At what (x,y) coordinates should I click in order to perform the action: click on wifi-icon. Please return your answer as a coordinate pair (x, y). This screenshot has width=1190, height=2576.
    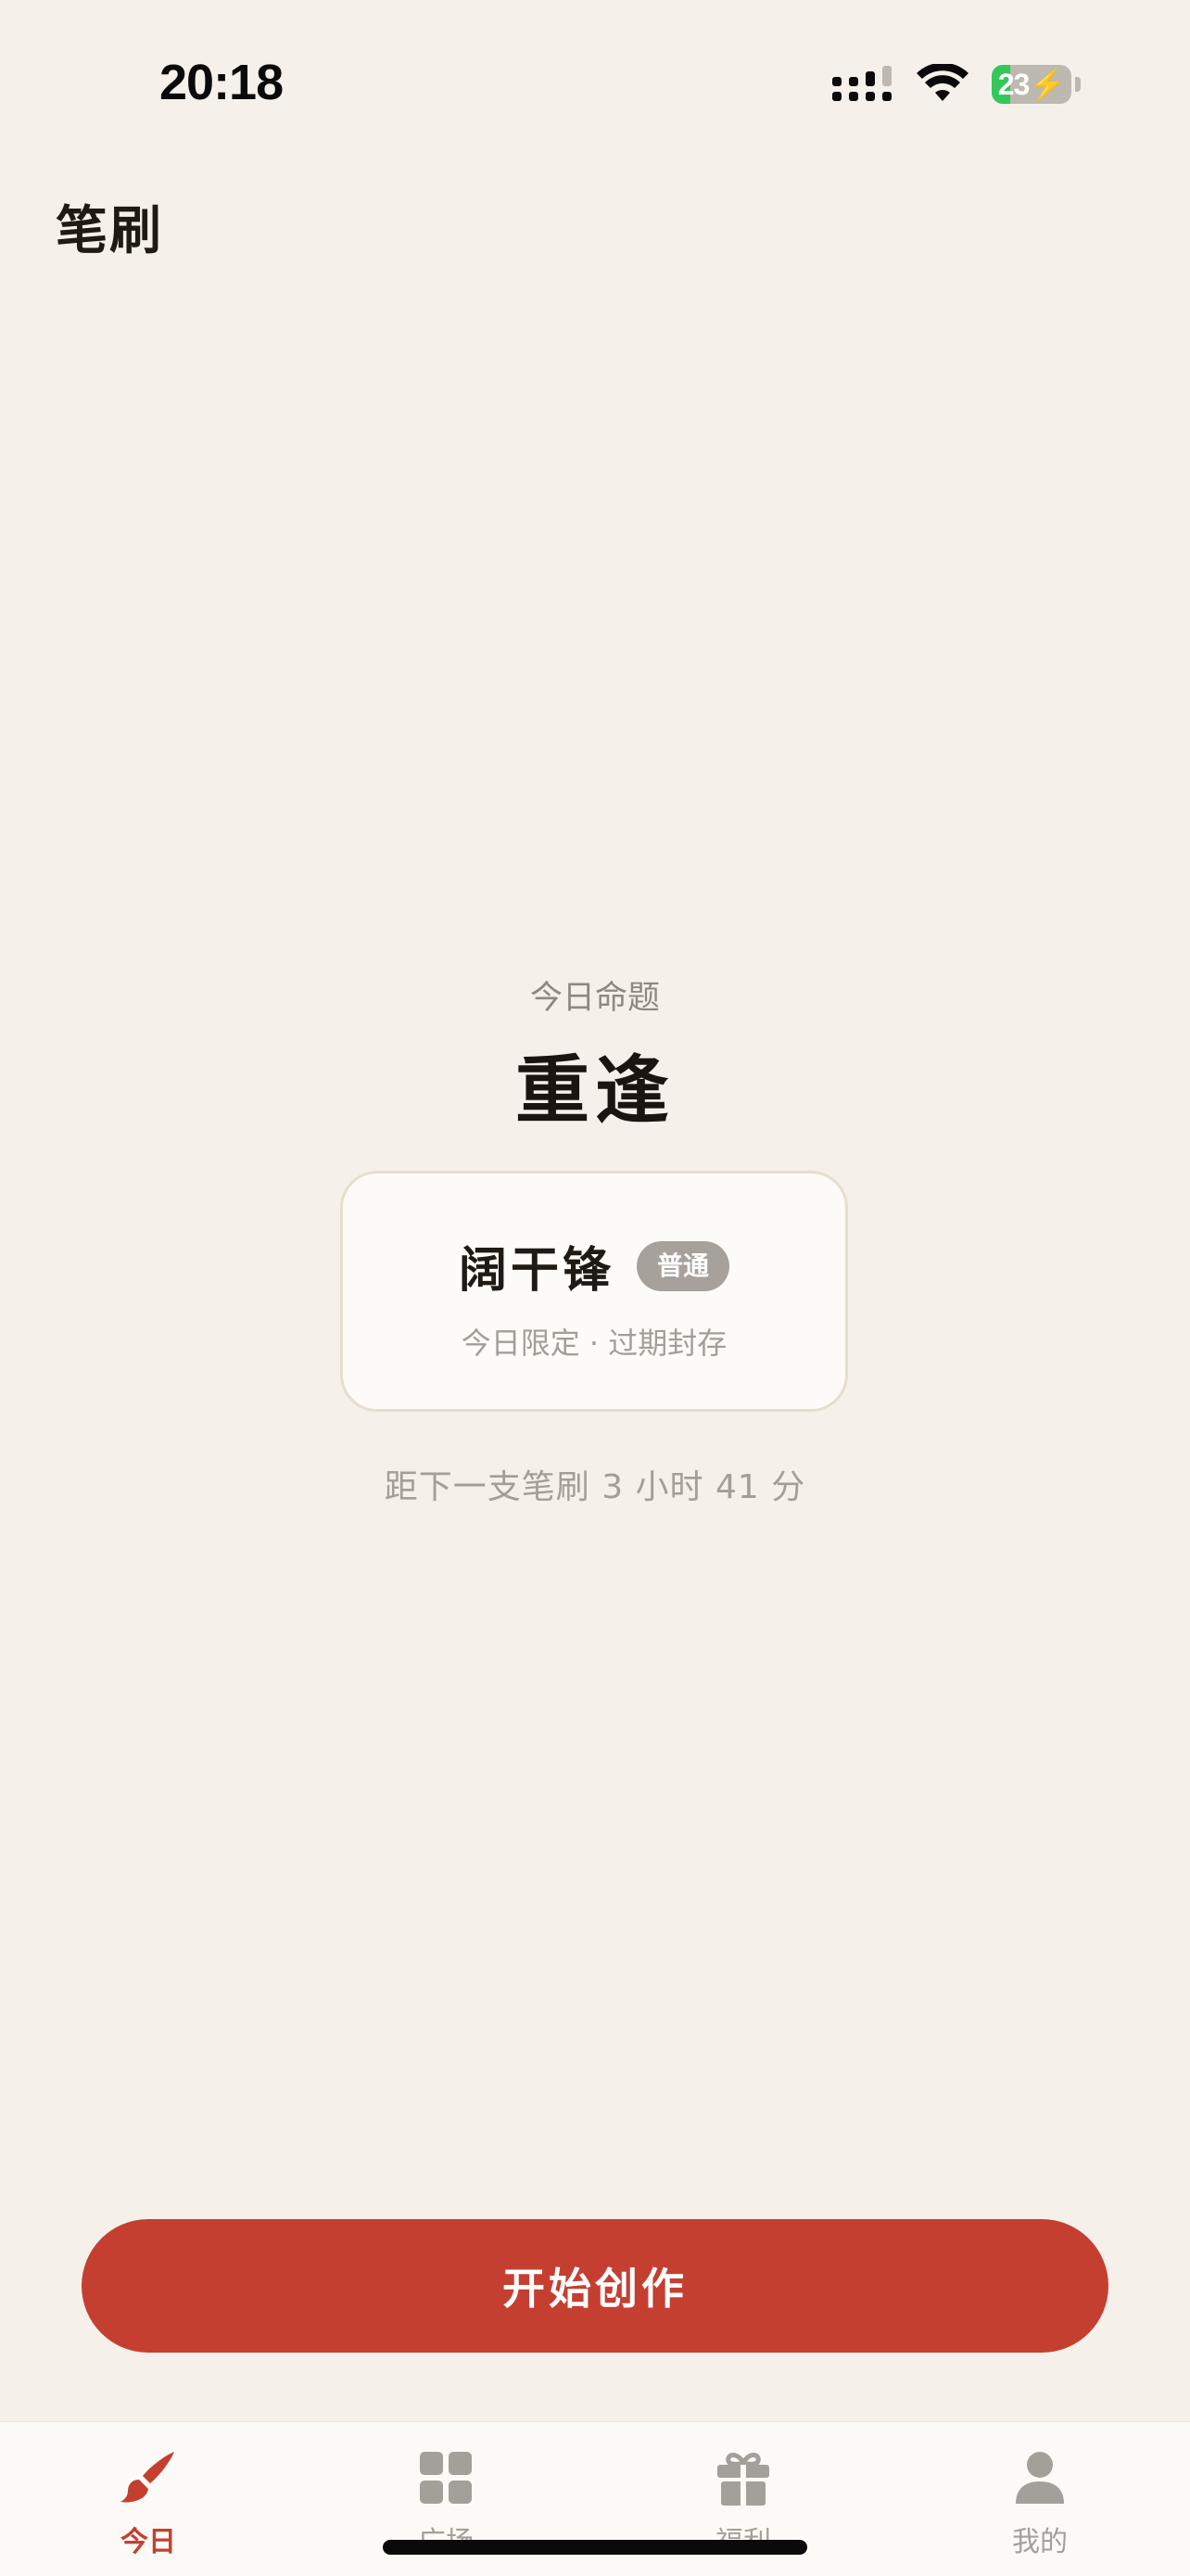
    Looking at the image, I should click on (942, 82).